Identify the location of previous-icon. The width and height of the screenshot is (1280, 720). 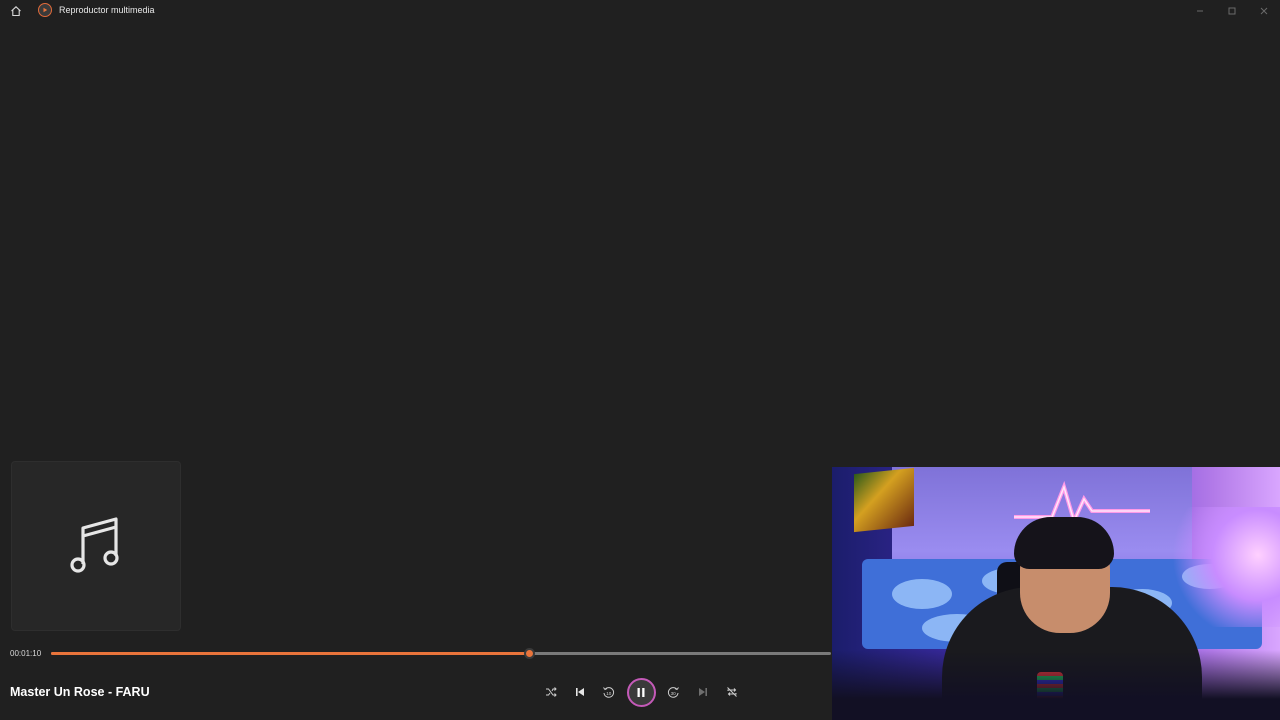
(579, 692).